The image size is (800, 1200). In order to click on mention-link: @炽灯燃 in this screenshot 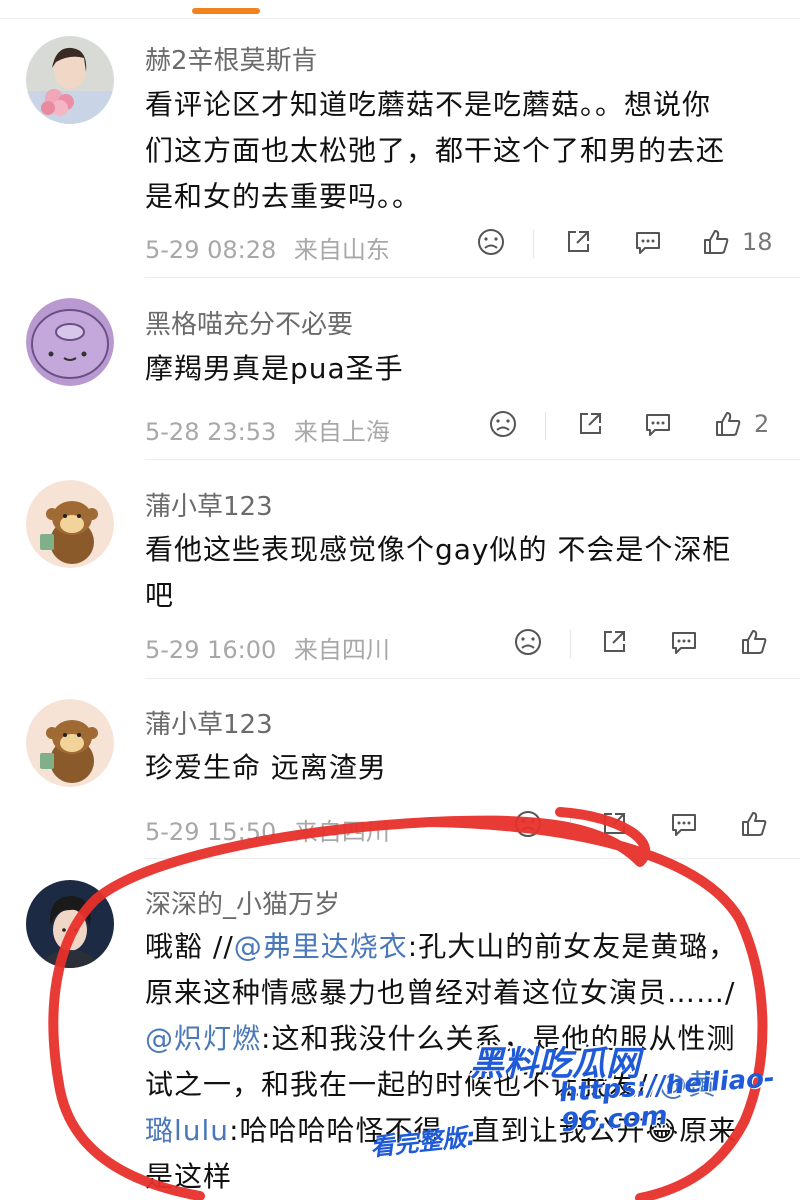, I will do `click(203, 1038)`.